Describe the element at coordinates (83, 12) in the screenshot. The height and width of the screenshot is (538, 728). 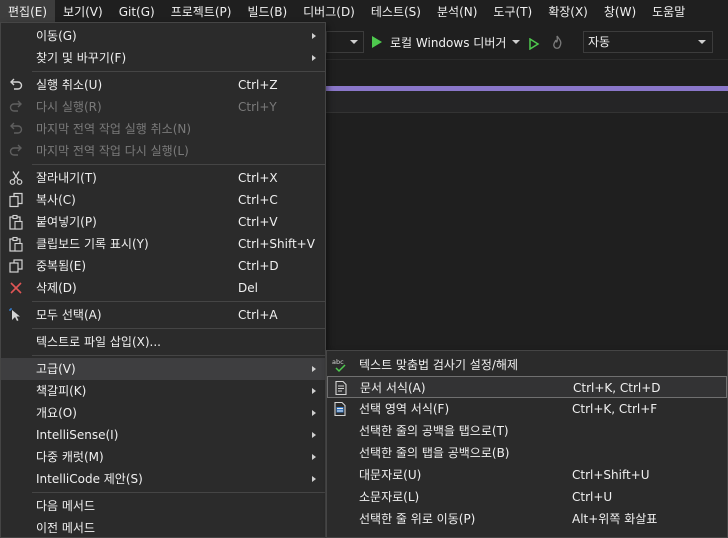
I see `menu-view: 보기(V)` at that location.